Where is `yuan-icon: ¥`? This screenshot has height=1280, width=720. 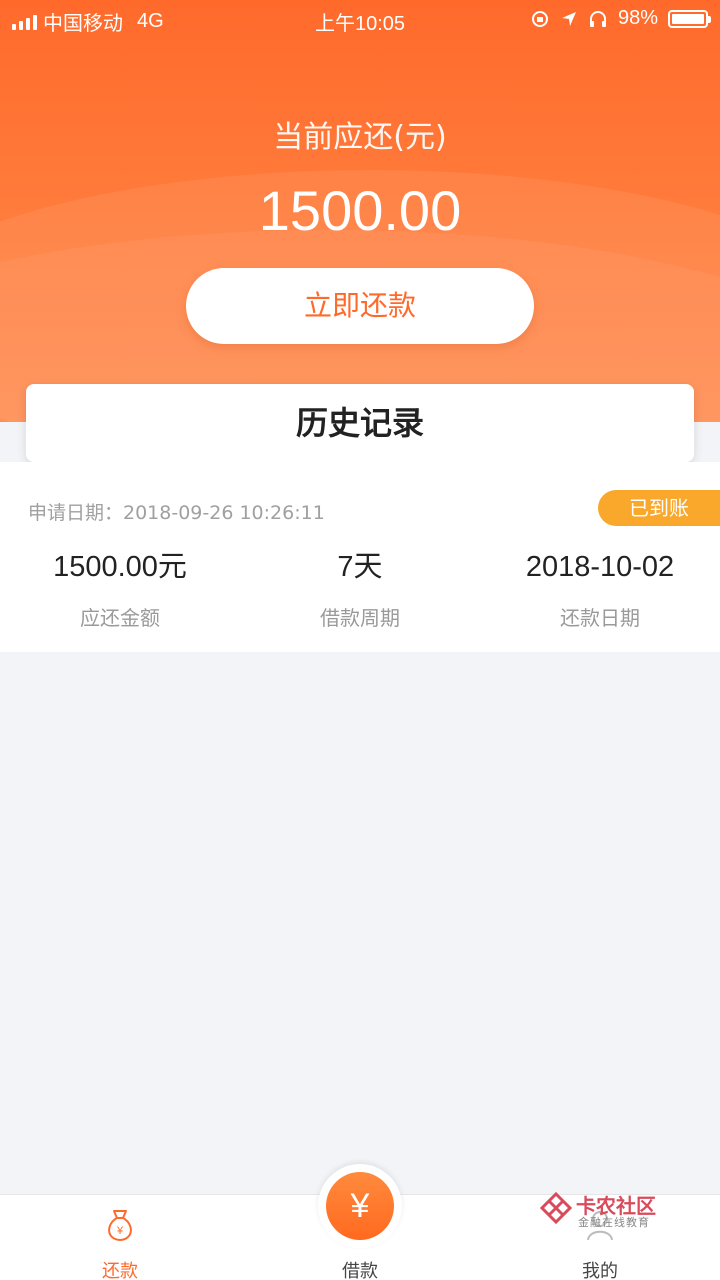
yuan-icon: ¥ is located at coordinates (360, 1206).